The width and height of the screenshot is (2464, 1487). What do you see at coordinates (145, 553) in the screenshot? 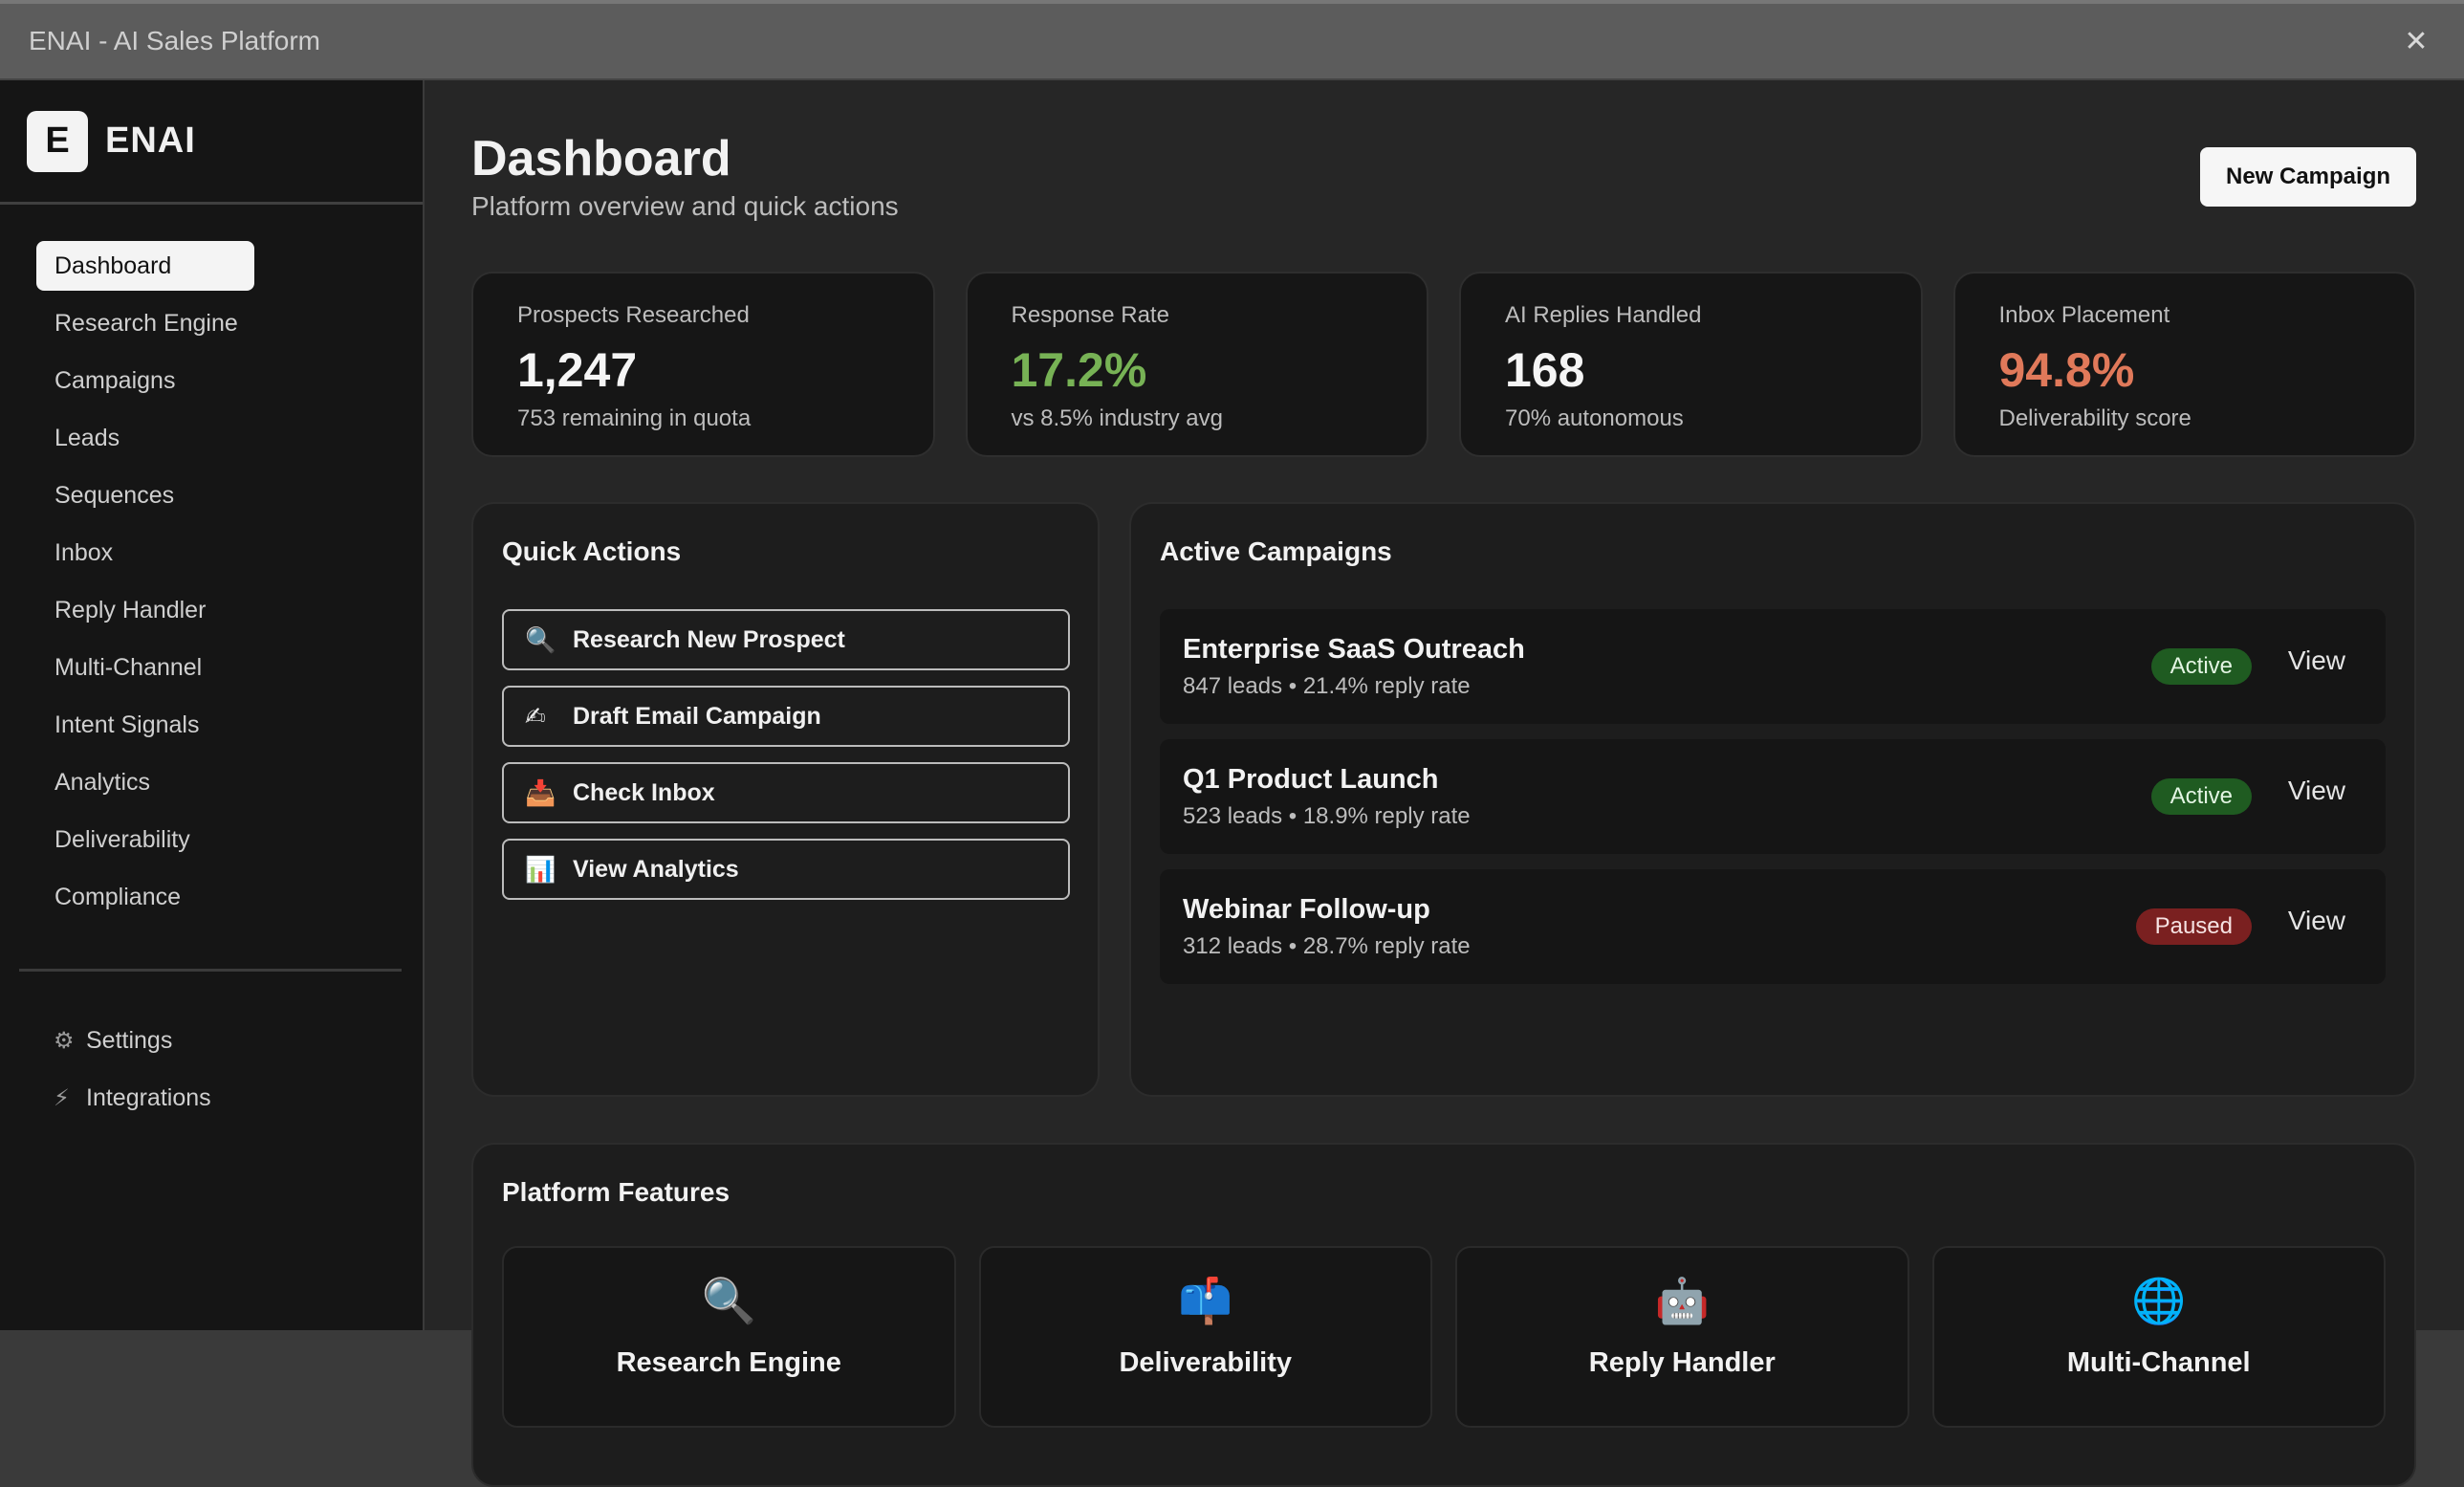
I see `sidebar-item-inbox: Inbox` at bounding box center [145, 553].